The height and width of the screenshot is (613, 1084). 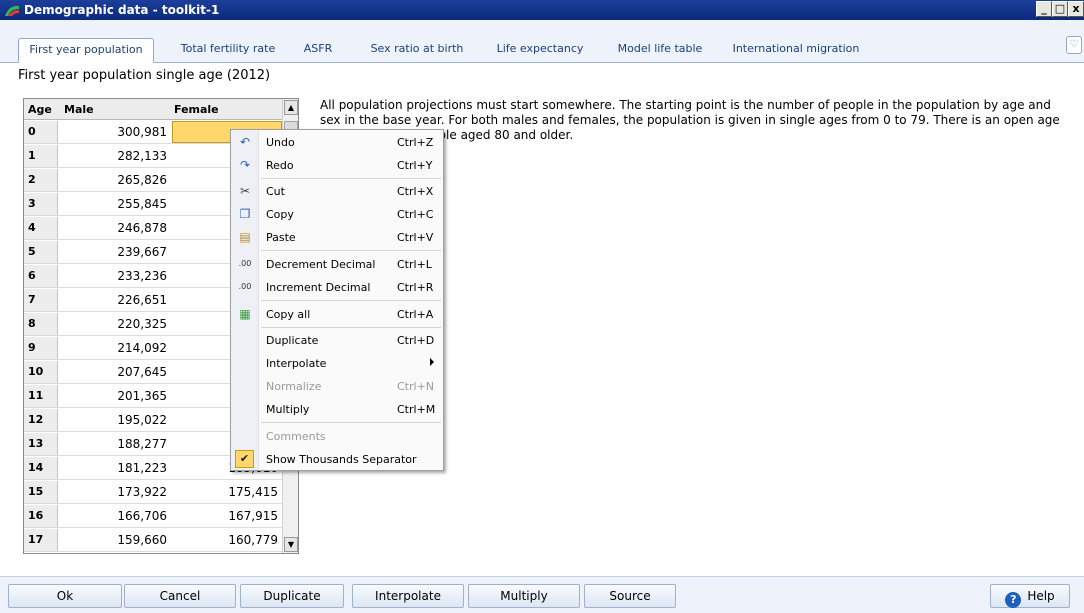 What do you see at coordinates (432, 362) in the screenshot?
I see `submenu-arrow-icon` at bounding box center [432, 362].